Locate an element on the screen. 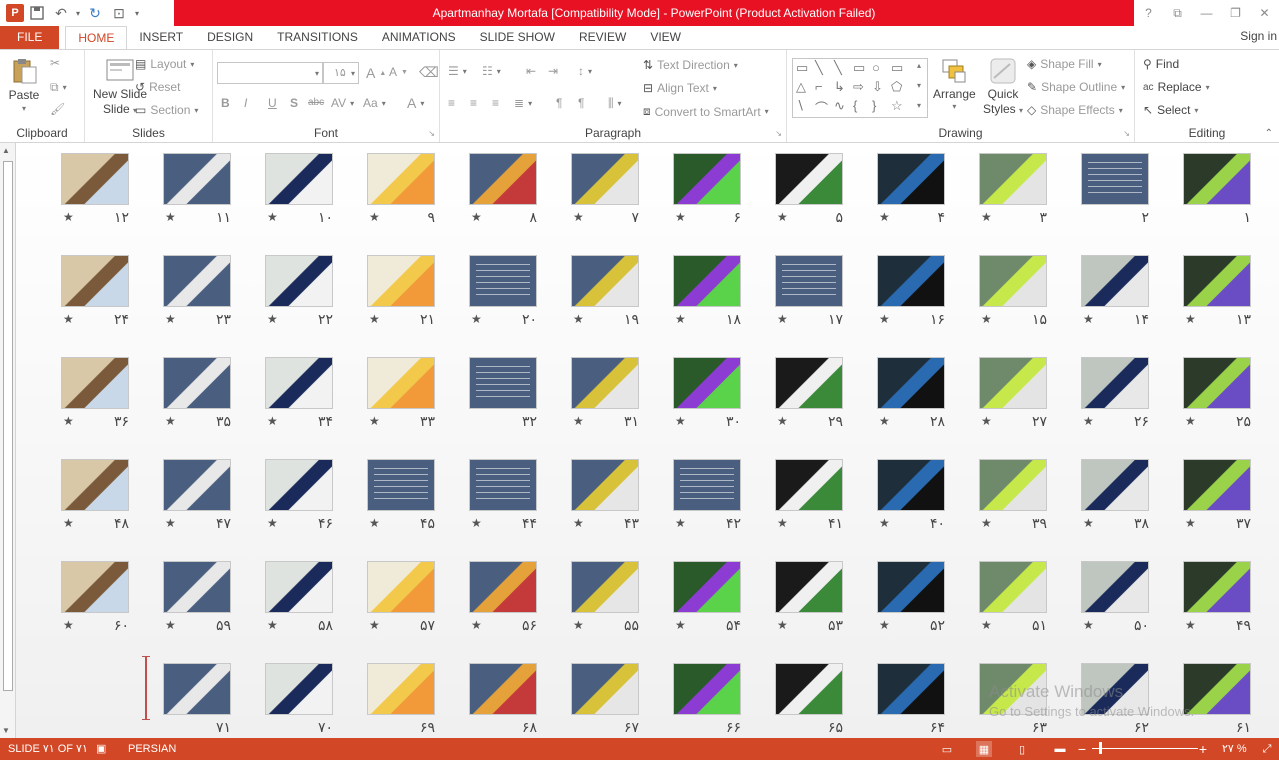 This screenshot has height=760, width=1279. dropdown-chevron-icon: ▾ is located at coordinates (78, 13).